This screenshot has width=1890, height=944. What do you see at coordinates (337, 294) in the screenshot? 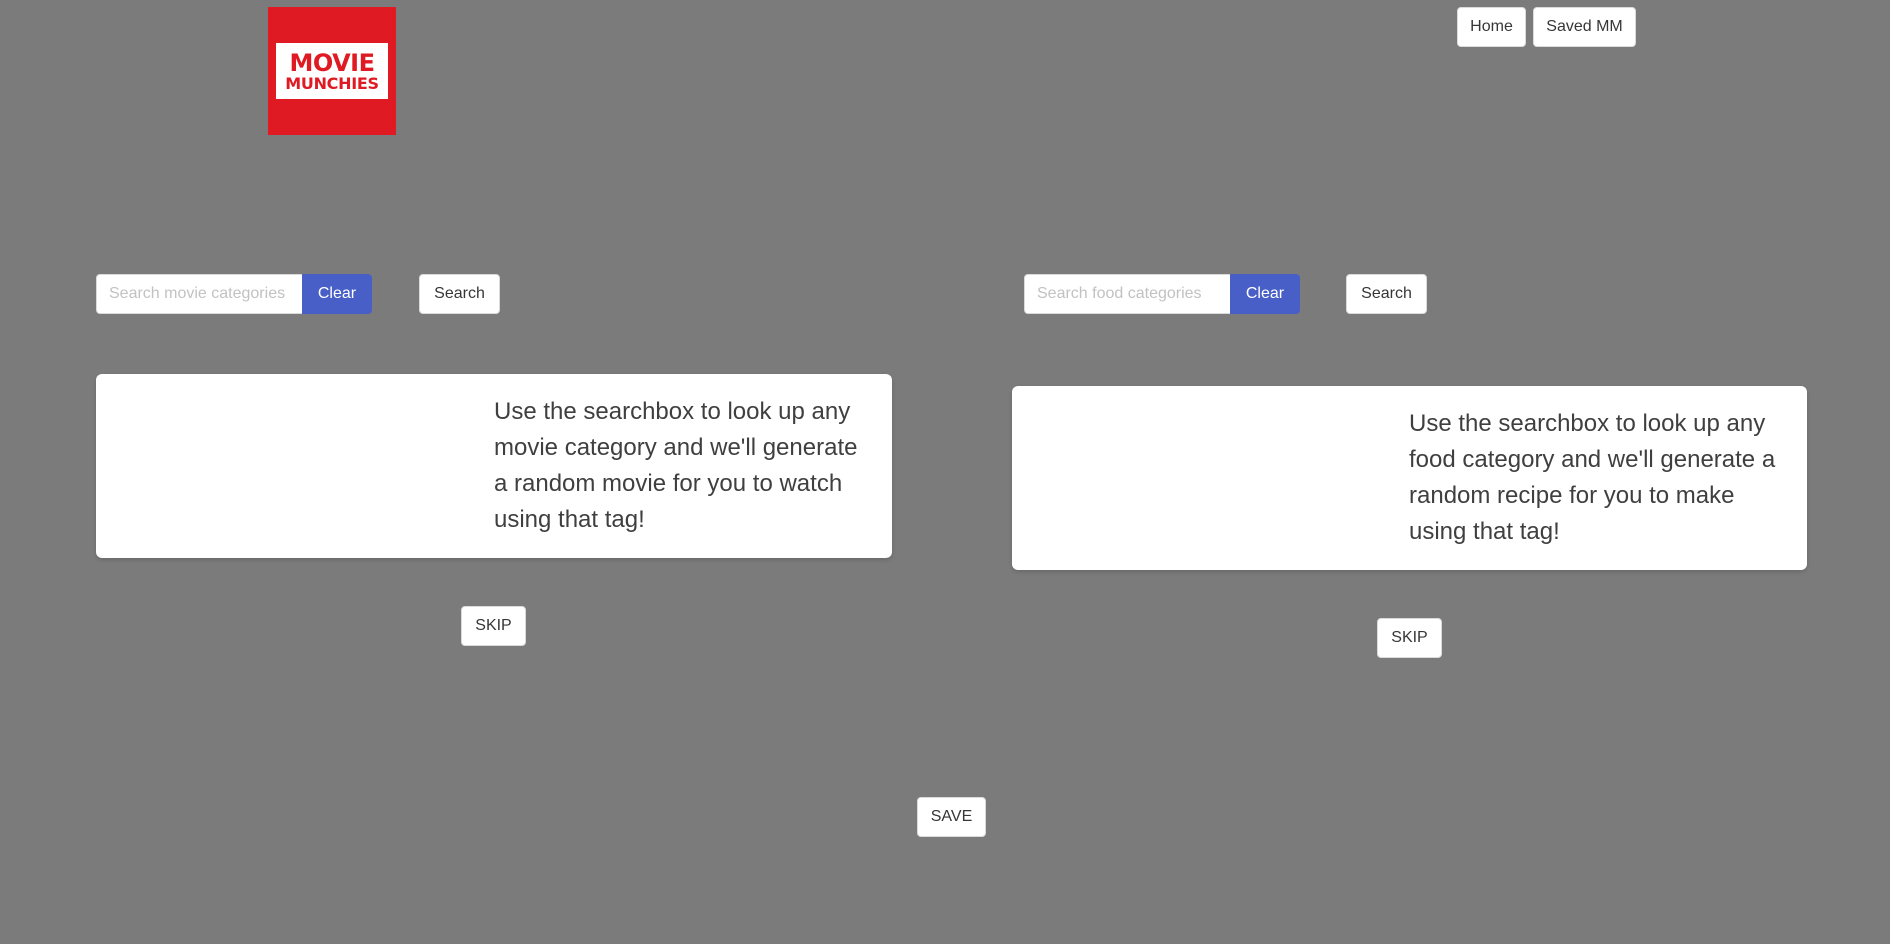
I see `movie-clear-button: Clear` at bounding box center [337, 294].